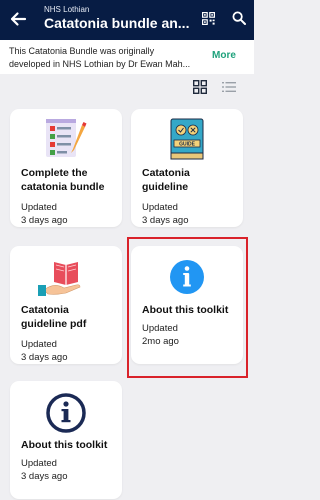 Image resolution: width=320 pixels, height=500 pixels. I want to click on card-title: Complete the catatonia bundle, so click(71, 180).